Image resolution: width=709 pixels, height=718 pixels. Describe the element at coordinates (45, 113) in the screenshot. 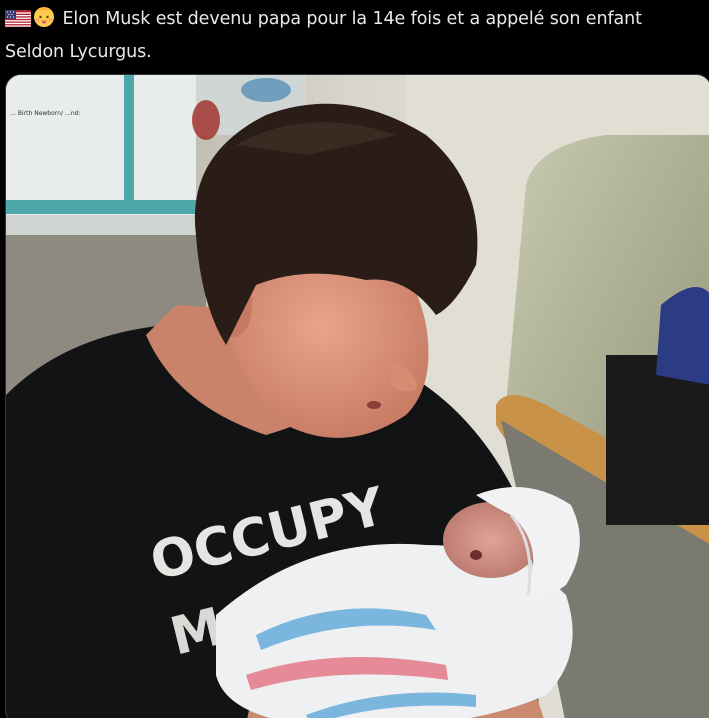

I see `wall-sign-text: … Birth Newborn/ …nd:` at that location.